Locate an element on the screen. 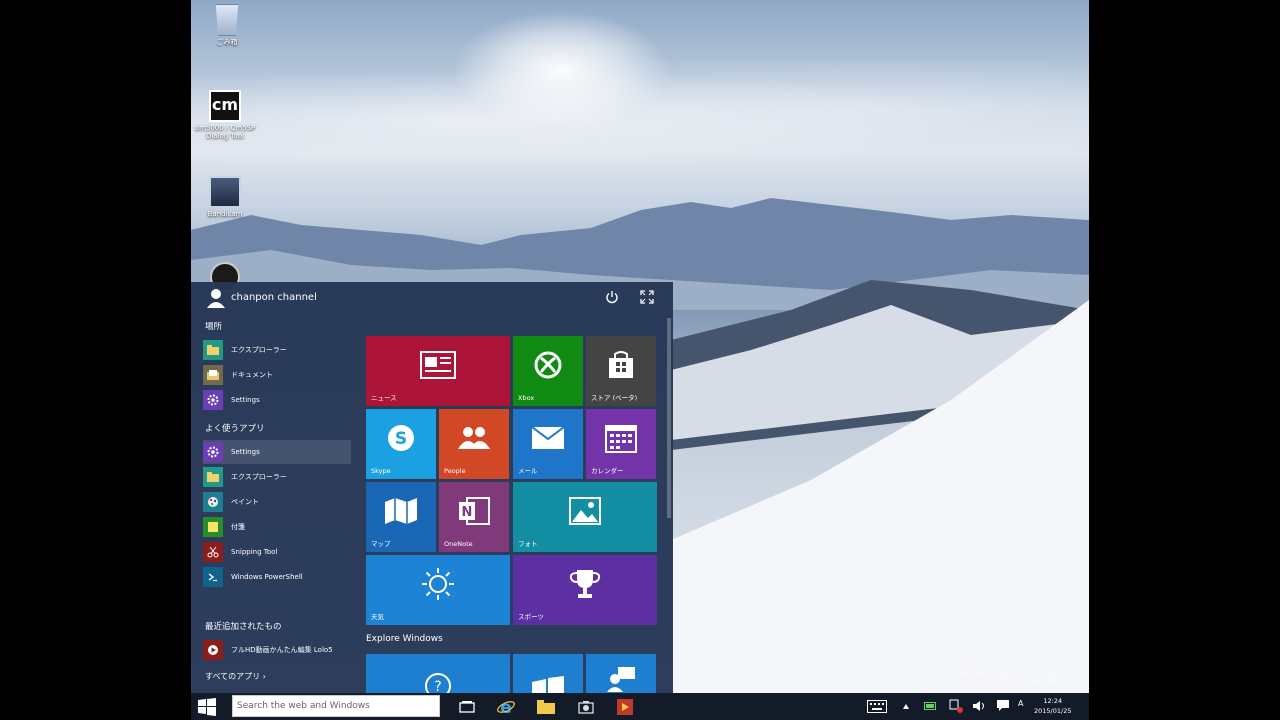  taskbar-video-editor is located at coordinates (625, 707).